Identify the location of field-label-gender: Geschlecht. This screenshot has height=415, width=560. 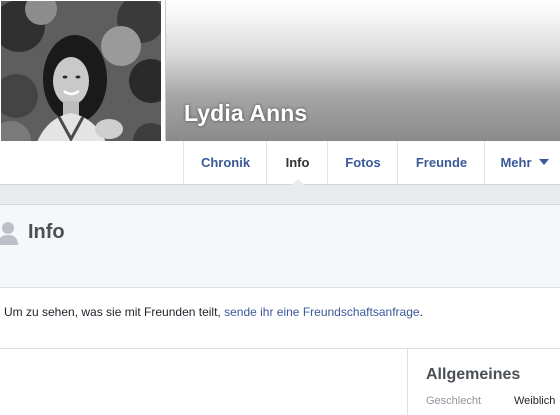
(454, 401).